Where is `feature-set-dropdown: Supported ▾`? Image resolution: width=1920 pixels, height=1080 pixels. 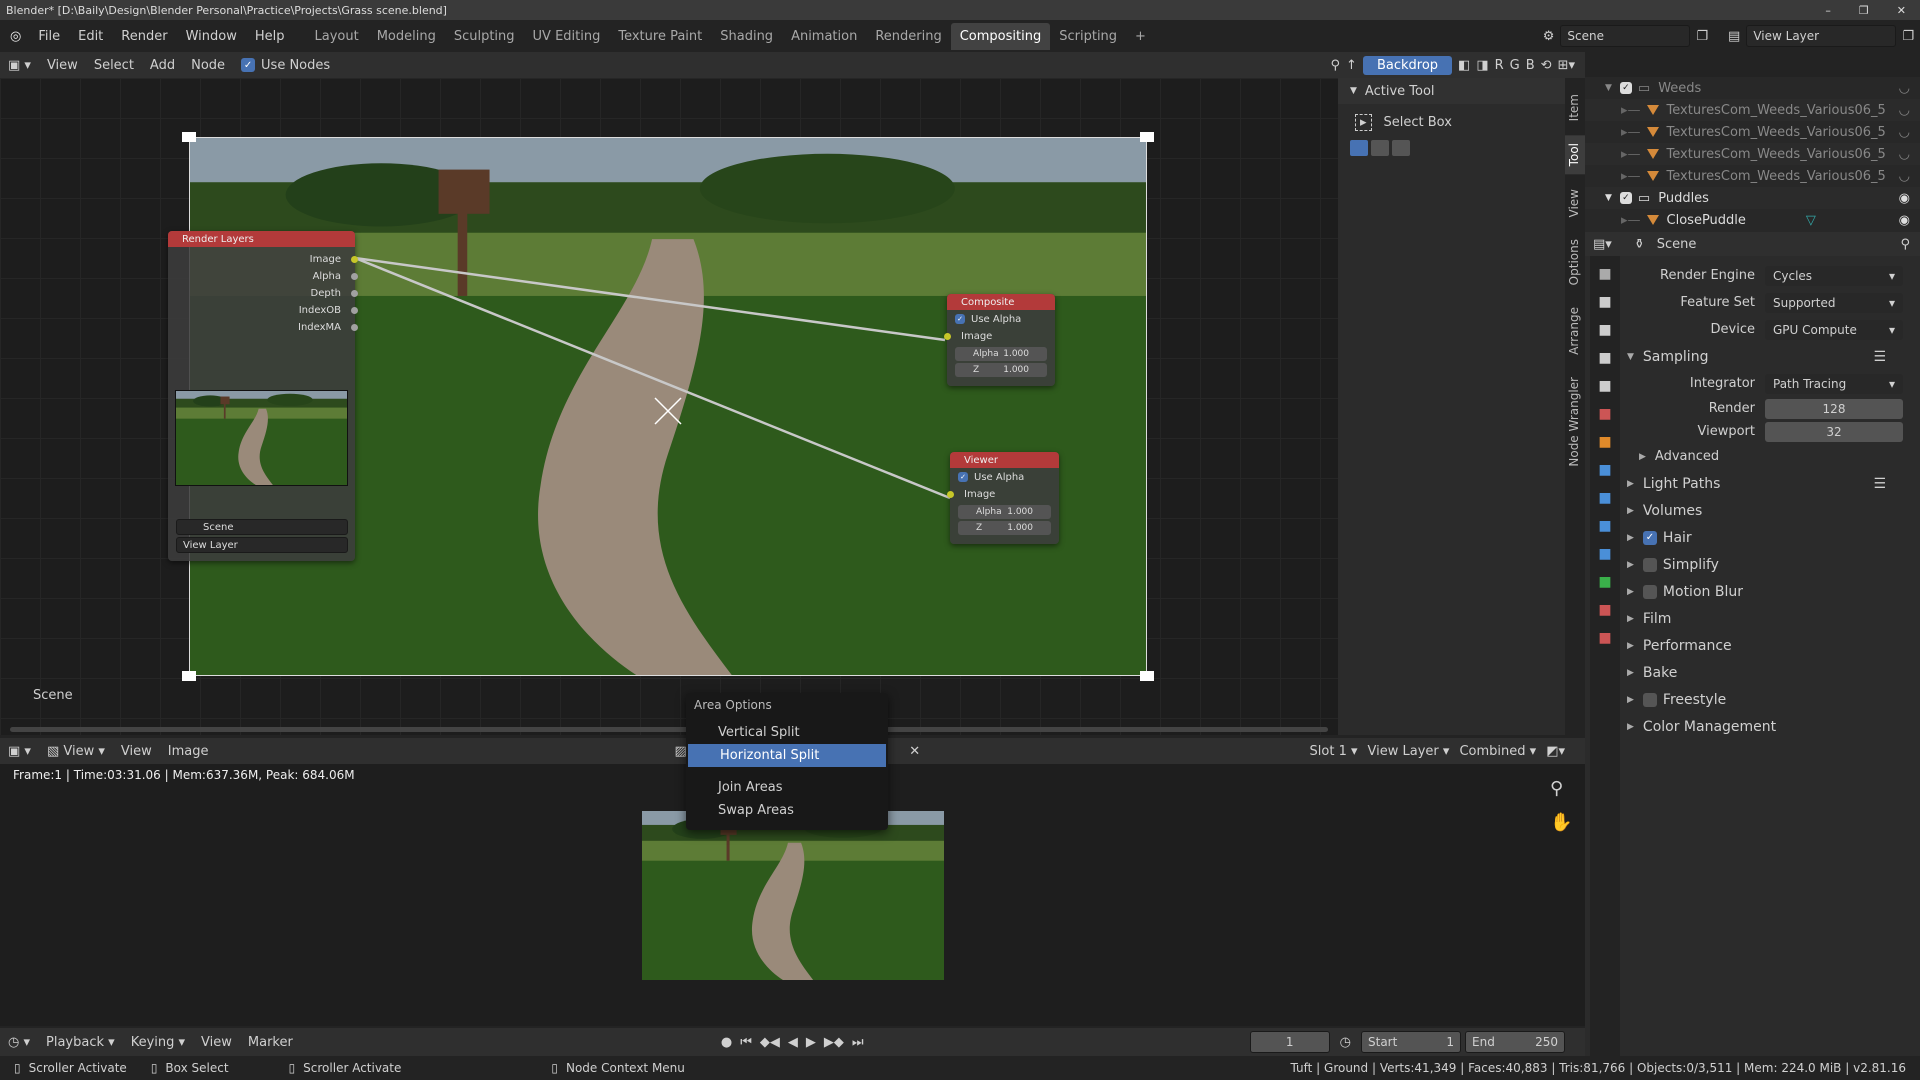
feature-set-dropdown: Supported ▾ is located at coordinates (1834, 302).